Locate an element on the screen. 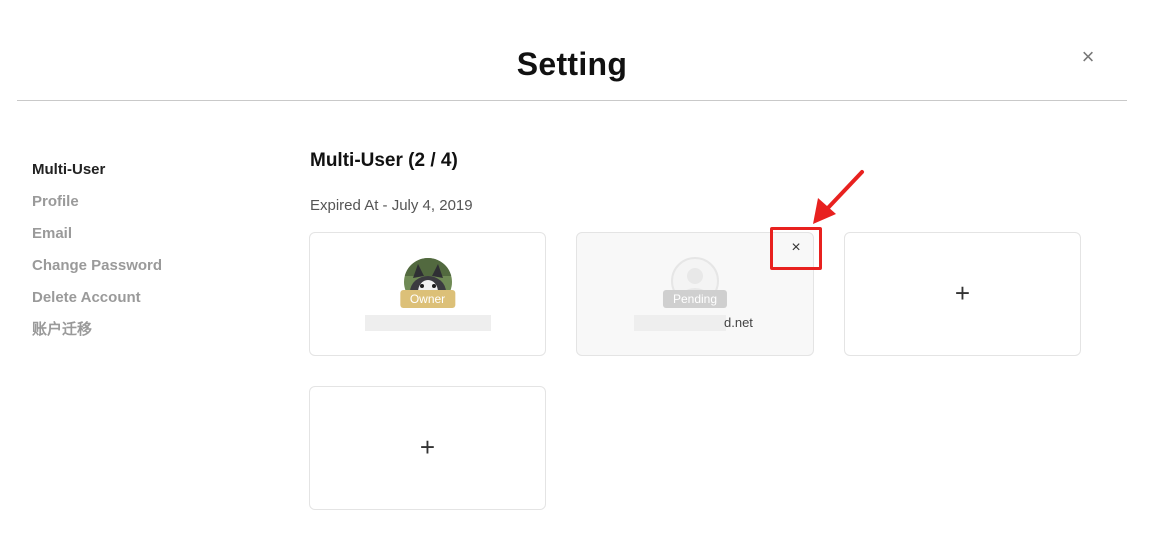 The height and width of the screenshot is (540, 1172). expiry-text: Expired At - July 4, 2019 is located at coordinates (391, 205).